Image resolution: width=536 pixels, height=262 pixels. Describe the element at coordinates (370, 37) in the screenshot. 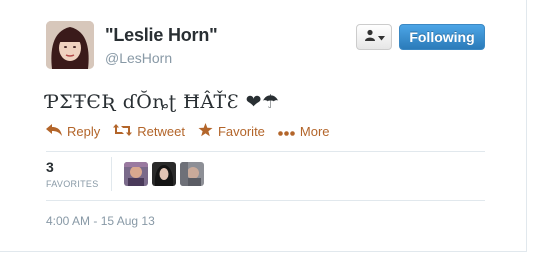

I see `user-icon` at that location.